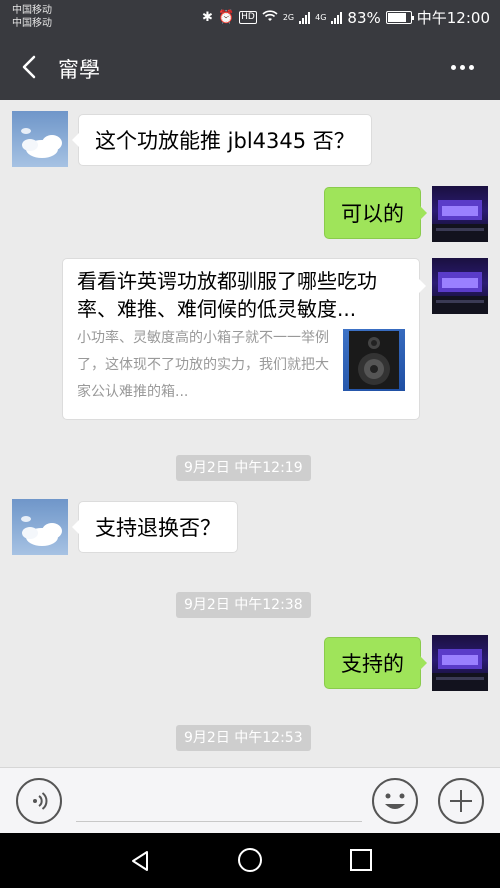 This screenshot has width=500, height=888. I want to click on nav-recents-button, so click(361, 860).